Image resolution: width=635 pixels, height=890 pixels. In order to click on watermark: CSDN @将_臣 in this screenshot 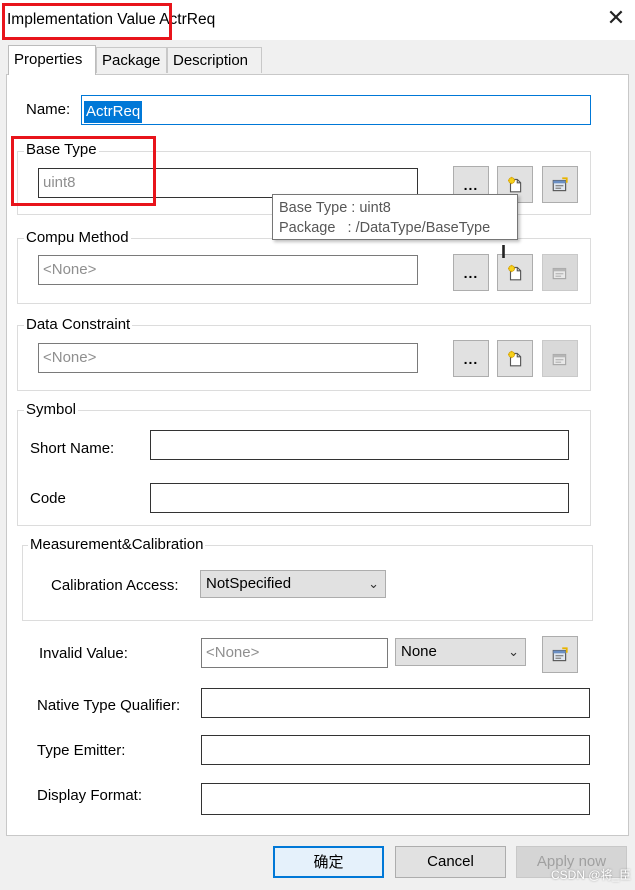, I will do `click(591, 875)`.